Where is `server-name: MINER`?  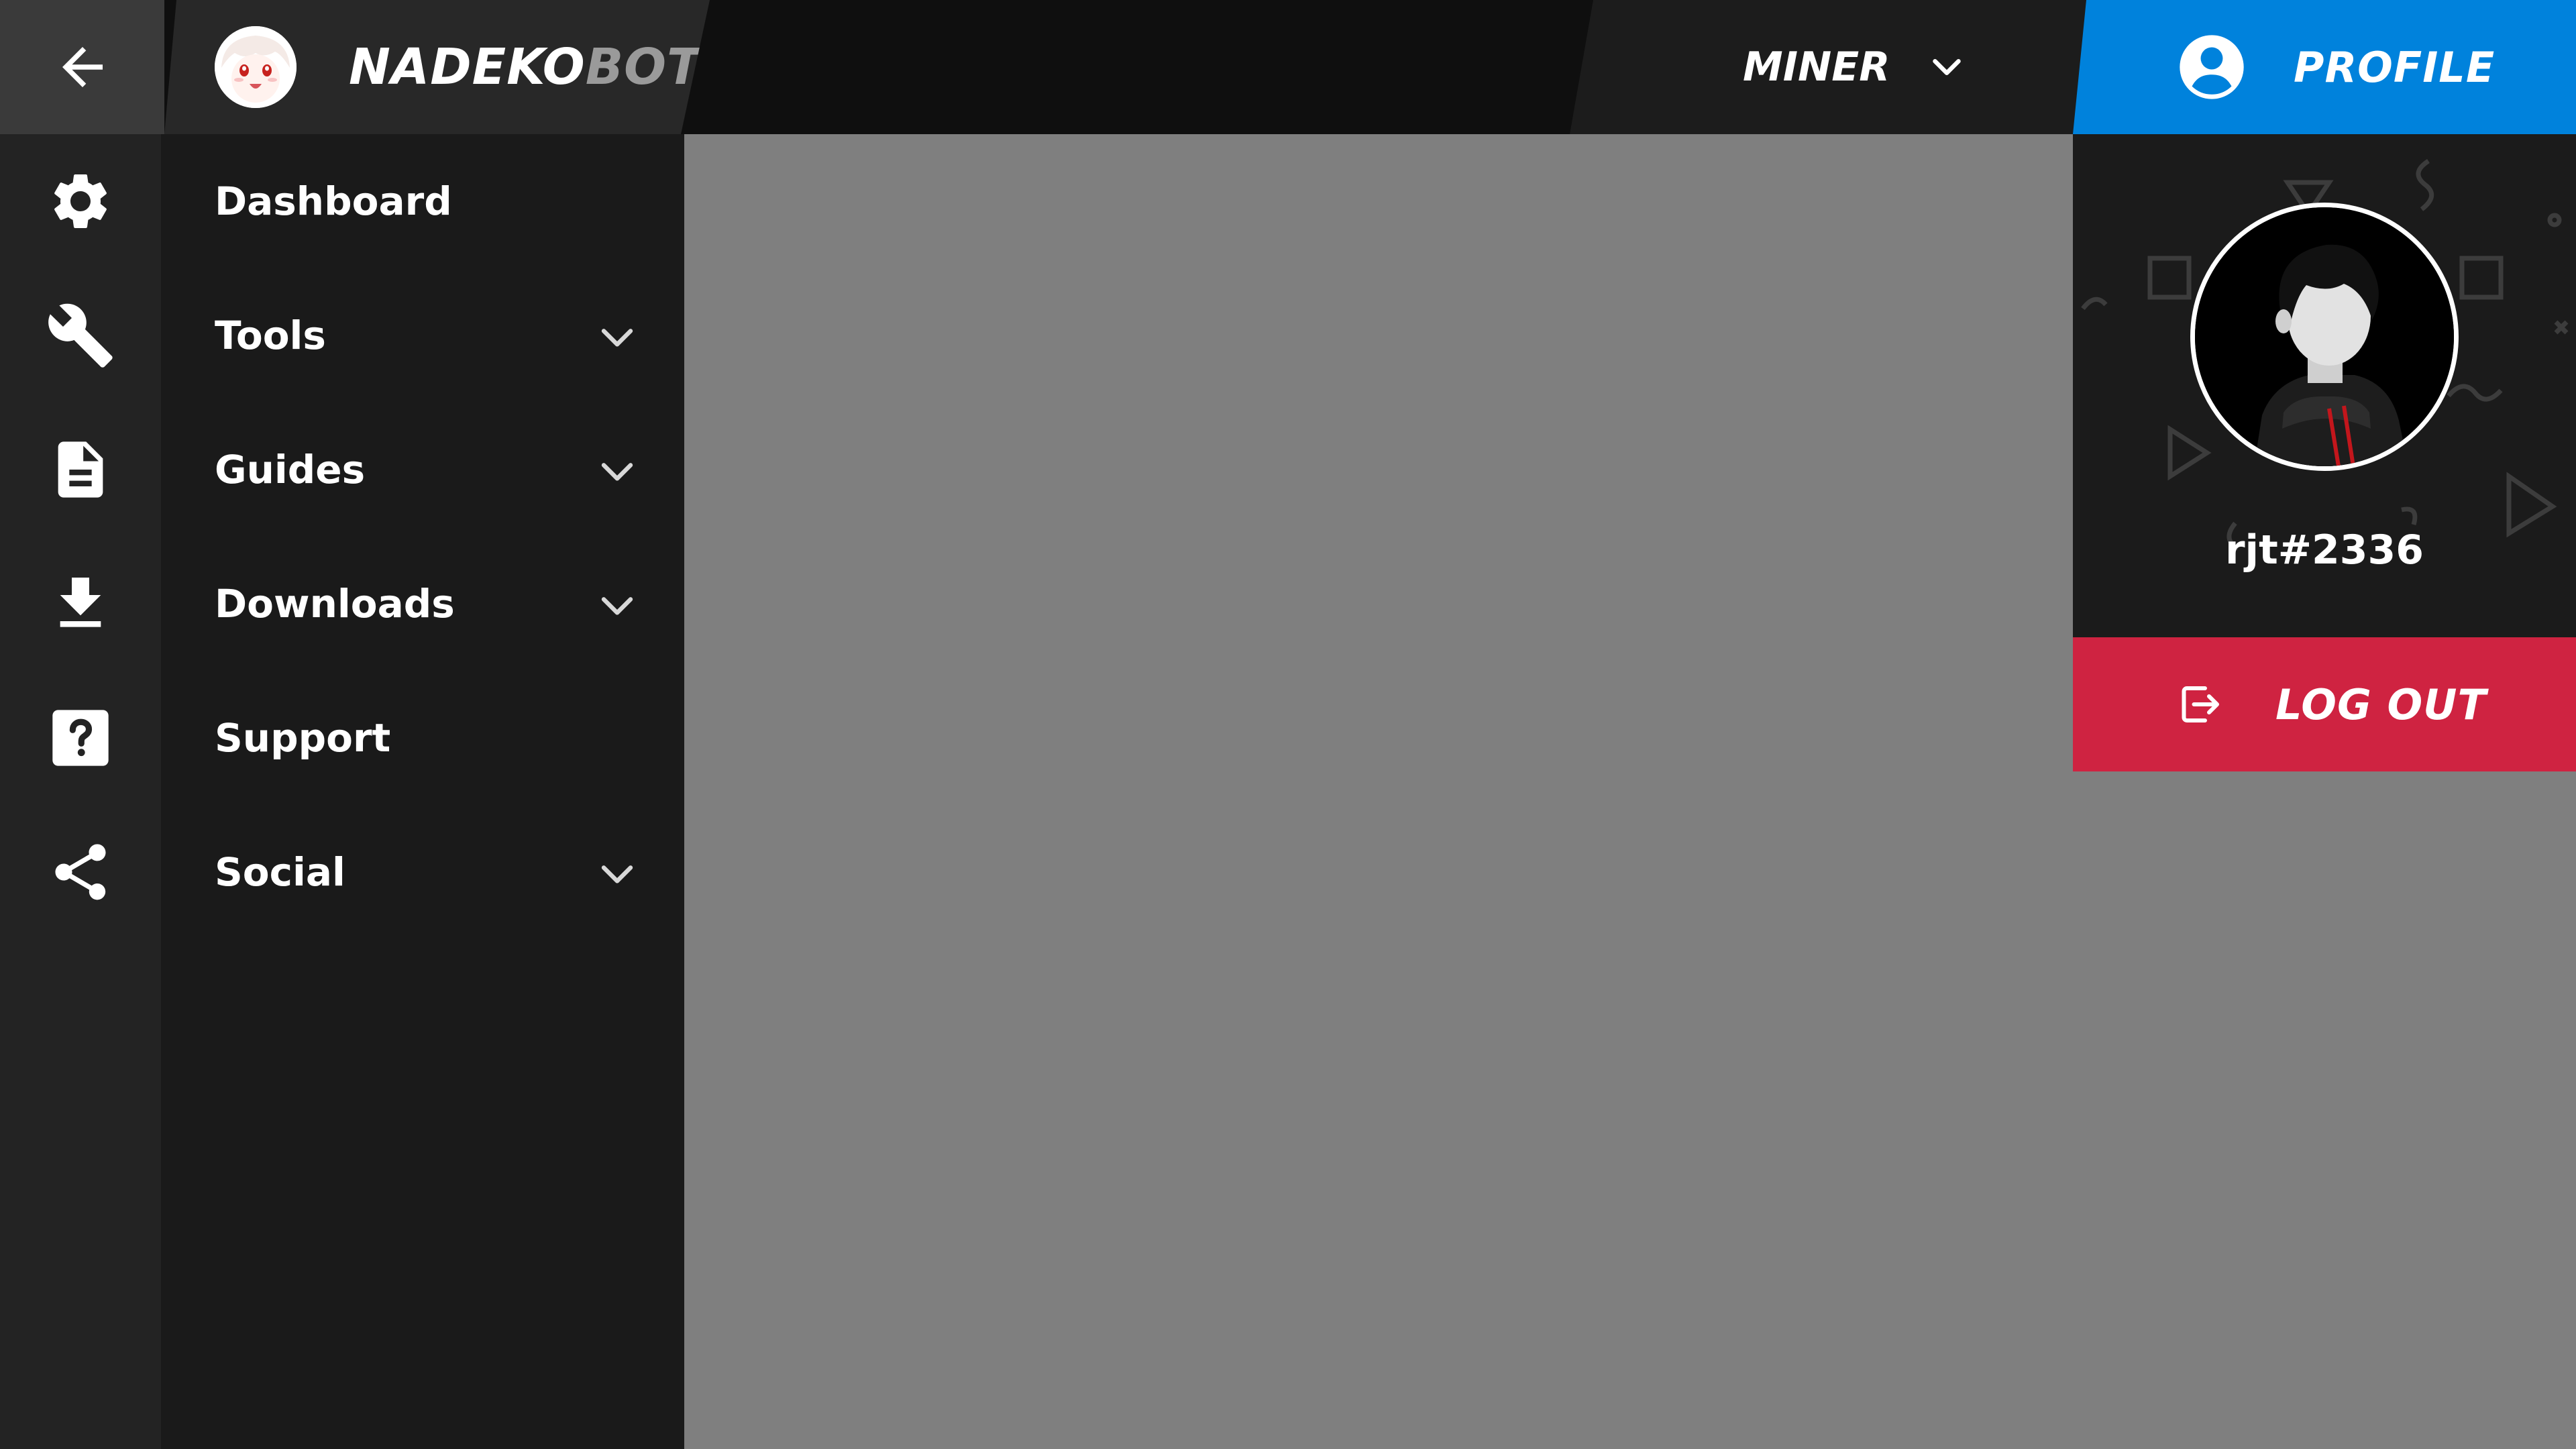 server-name: MINER is located at coordinates (1816, 67).